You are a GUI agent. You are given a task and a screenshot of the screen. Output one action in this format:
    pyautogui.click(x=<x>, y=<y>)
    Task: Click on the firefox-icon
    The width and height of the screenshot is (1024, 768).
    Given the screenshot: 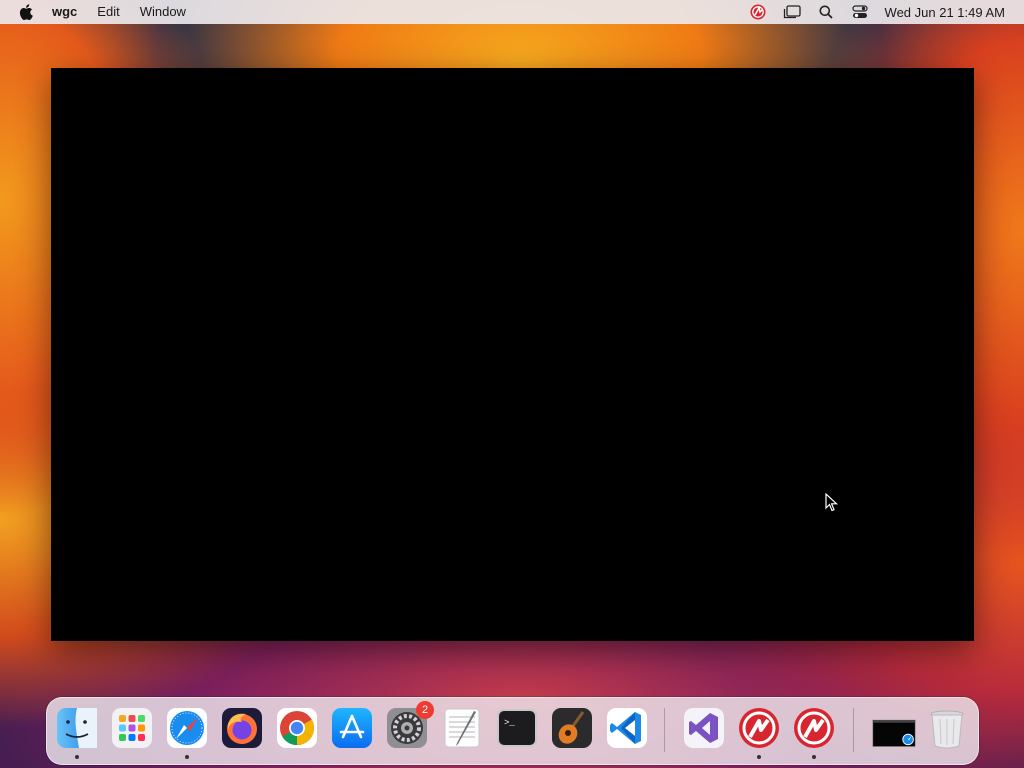 What is the action you would take?
    pyautogui.click(x=242, y=728)
    